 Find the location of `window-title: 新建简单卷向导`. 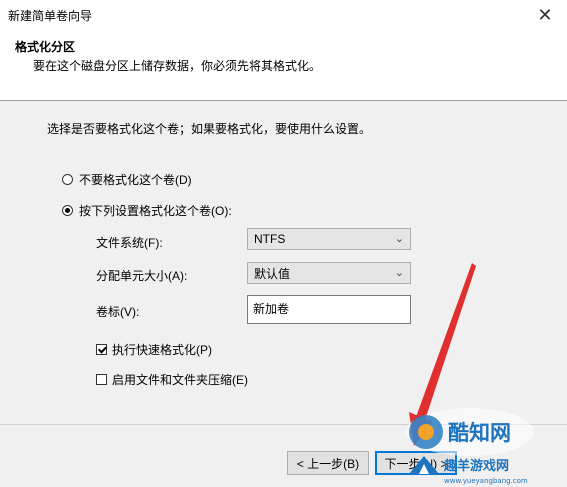

window-title: 新建简单卷向导 is located at coordinates (50, 16).